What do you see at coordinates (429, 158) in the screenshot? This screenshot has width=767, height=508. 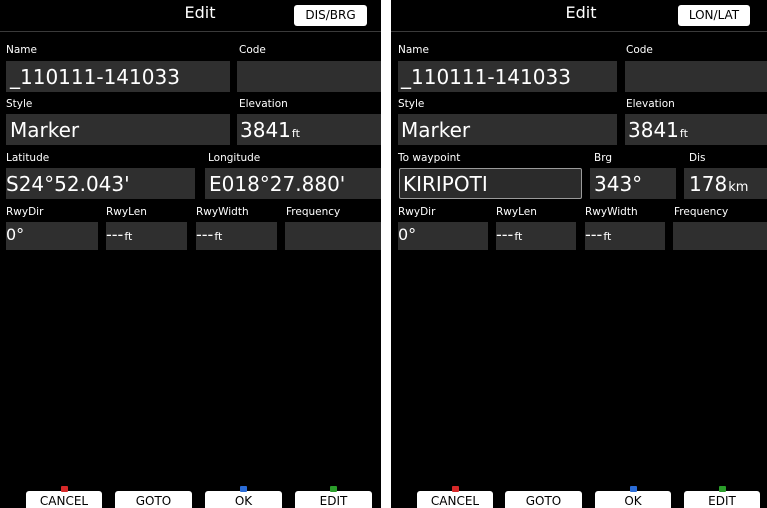 I see `to-waypoint-label: To waypoint` at bounding box center [429, 158].